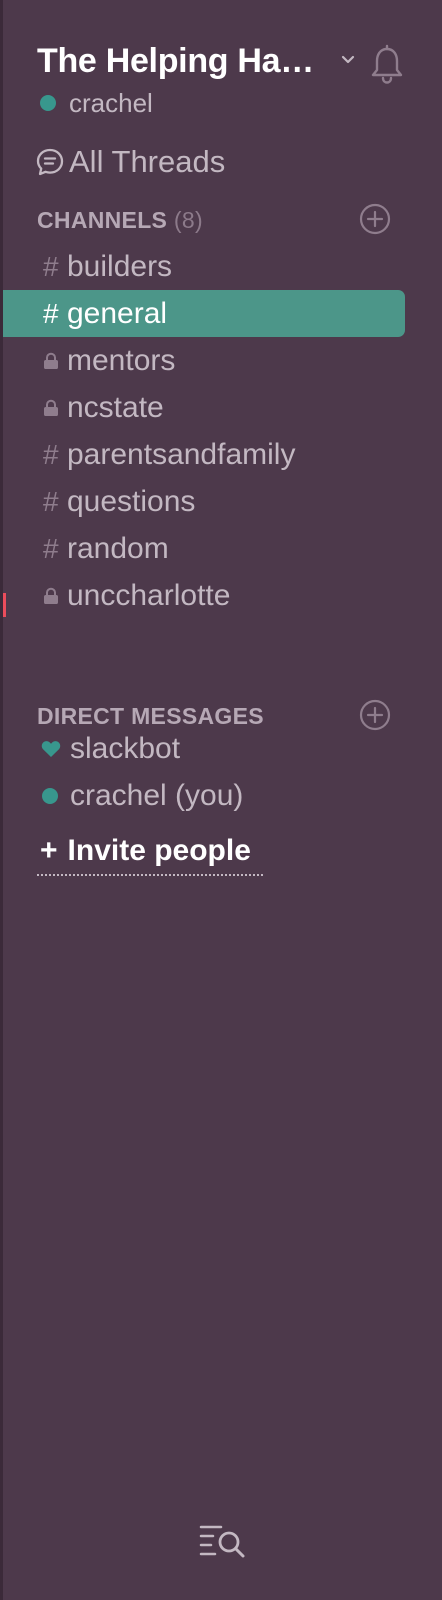 The height and width of the screenshot is (1600, 442). I want to click on invite-people-button: + Invite people, so click(150, 852).